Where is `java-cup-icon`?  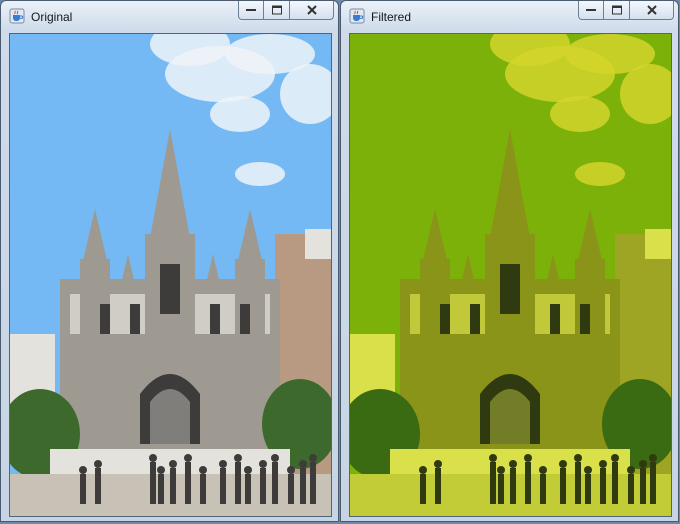
java-cup-icon is located at coordinates (17, 16).